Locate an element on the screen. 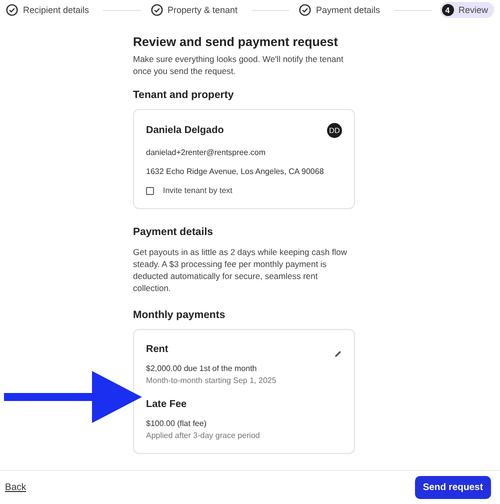 This screenshot has width=500, height=504. section-heading: Tenant and property is located at coordinates (184, 95).